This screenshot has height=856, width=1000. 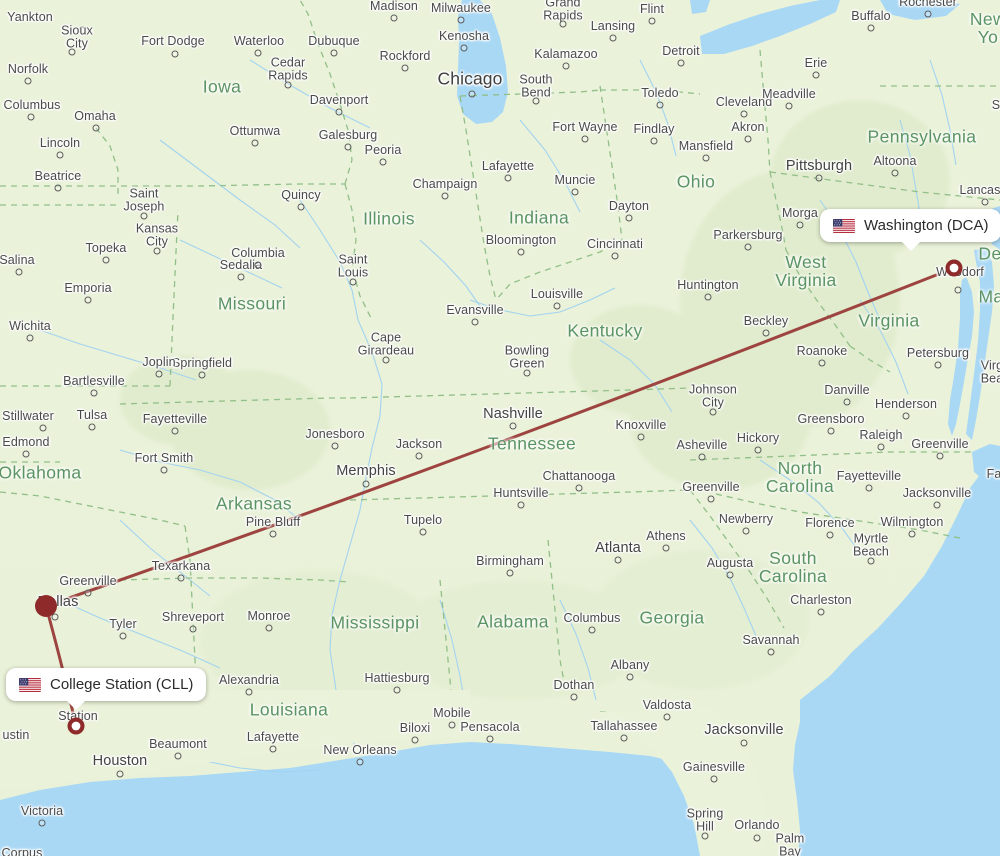 I want to click on tooltip-label-dca: Washington (DCA), so click(x=926, y=225).